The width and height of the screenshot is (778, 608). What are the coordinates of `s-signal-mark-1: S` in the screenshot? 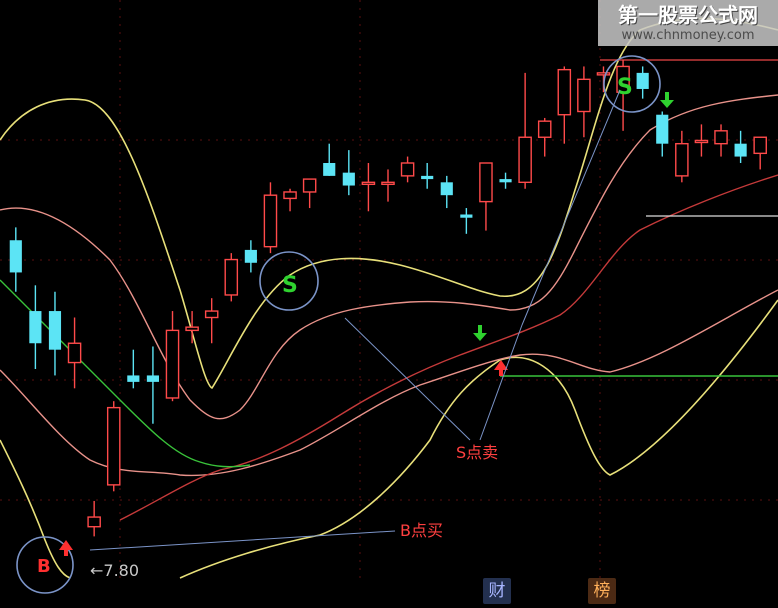 It's located at (290, 285).